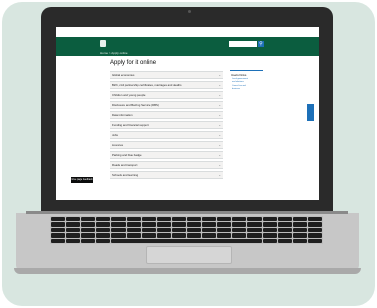 The height and width of the screenshot is (308, 377). What do you see at coordinates (127, 154) in the screenshot?
I see `list-item-label: Parking and blue badge` at bounding box center [127, 154].